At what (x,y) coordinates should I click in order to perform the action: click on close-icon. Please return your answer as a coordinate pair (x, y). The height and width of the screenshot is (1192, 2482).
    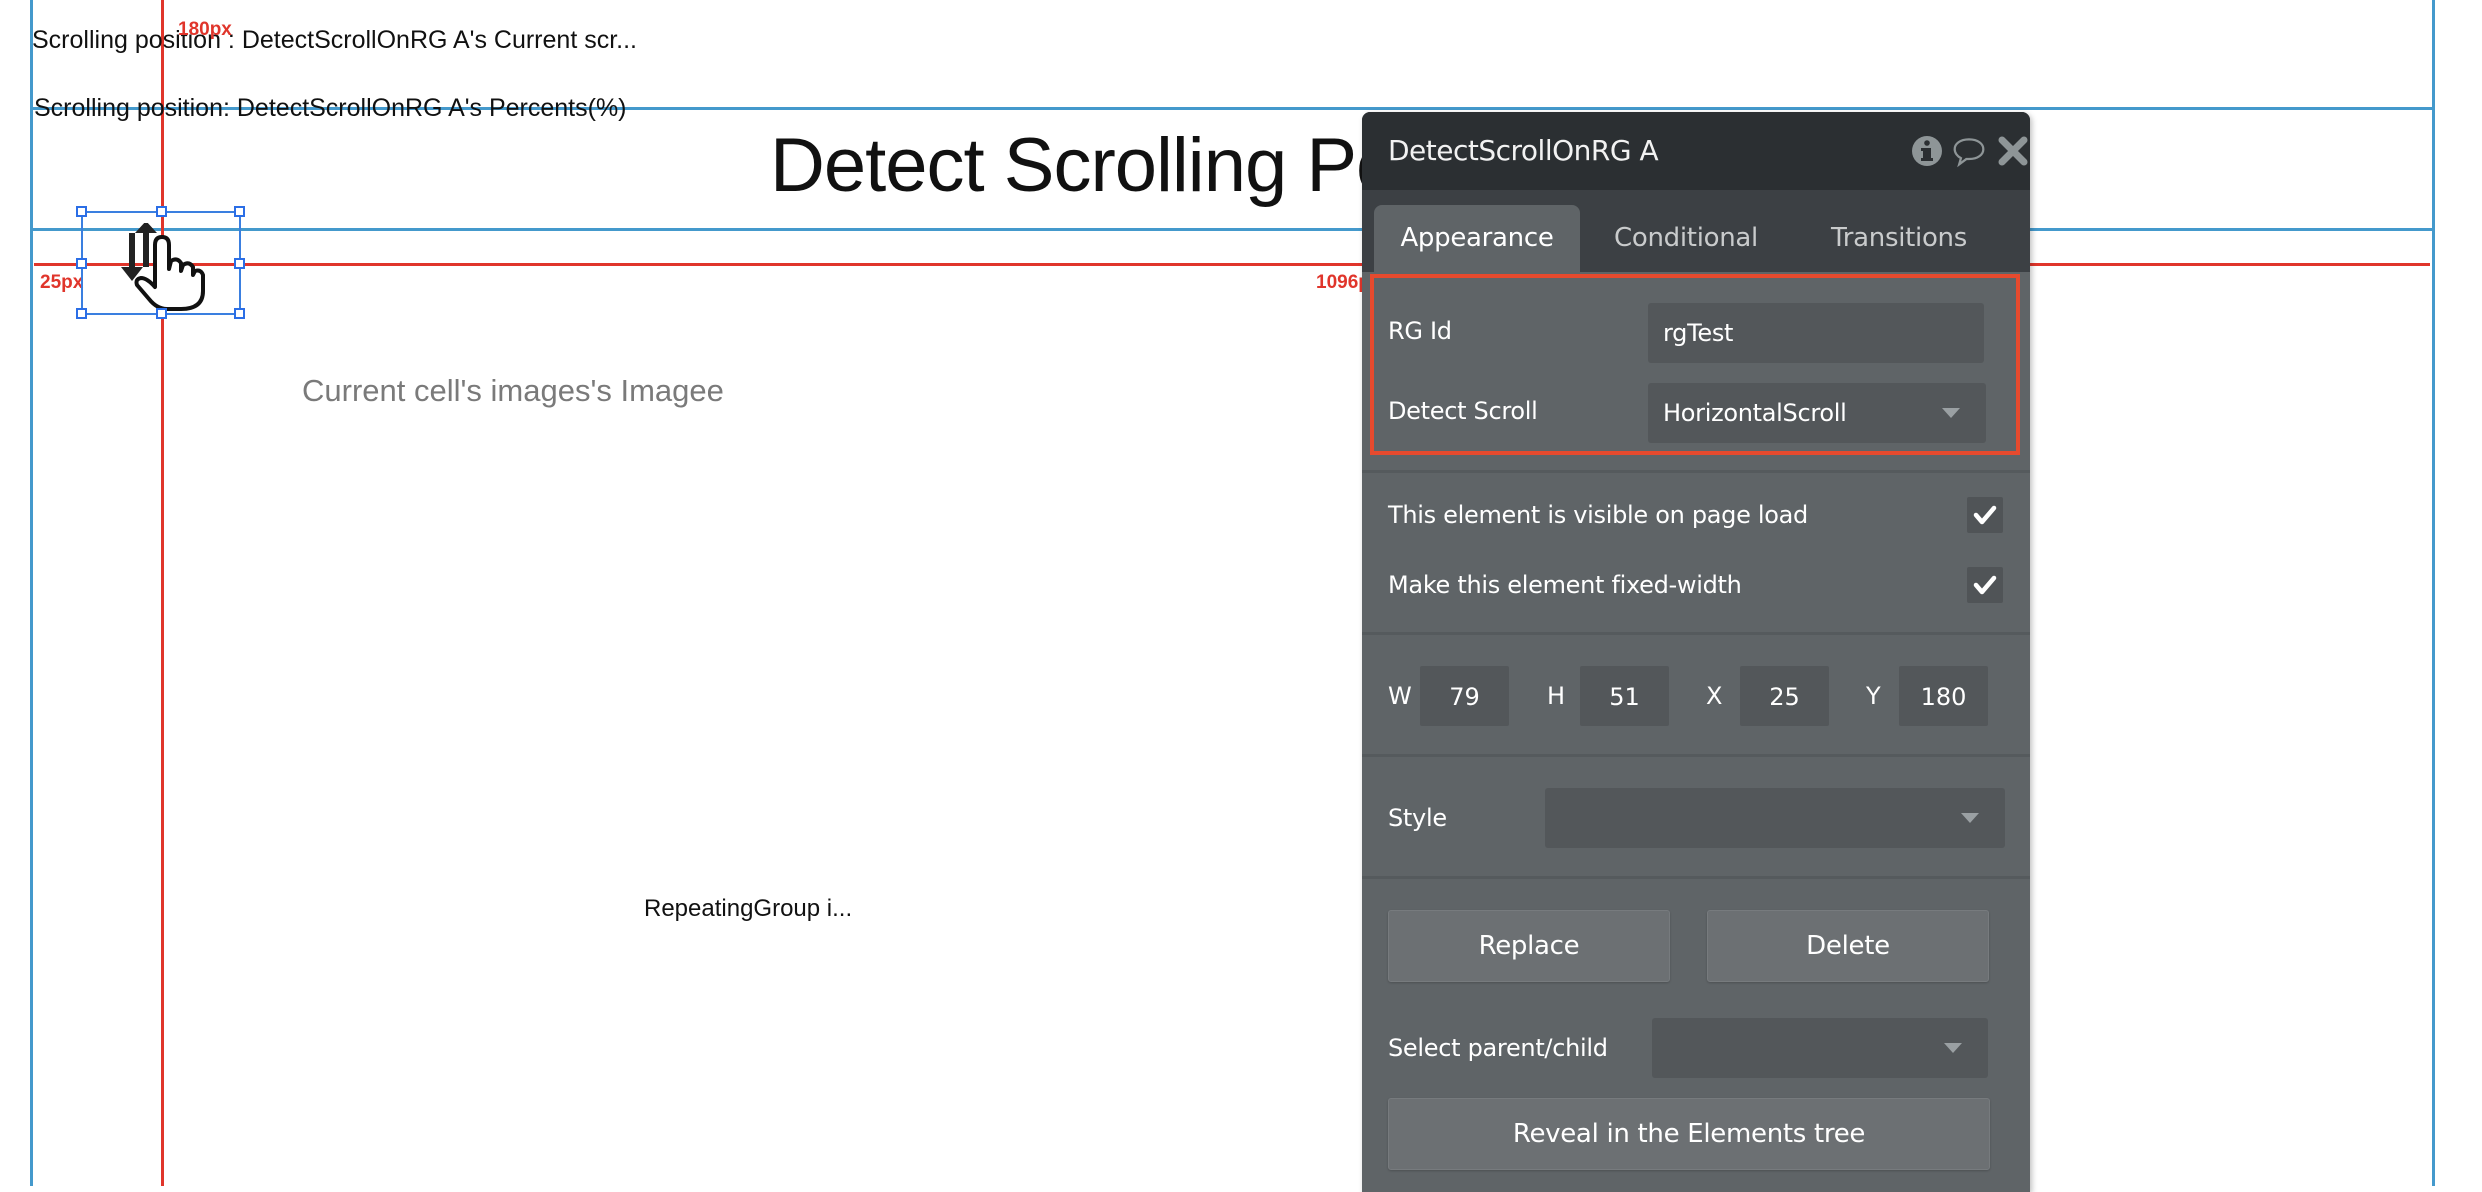
    Looking at the image, I should click on (2013, 151).